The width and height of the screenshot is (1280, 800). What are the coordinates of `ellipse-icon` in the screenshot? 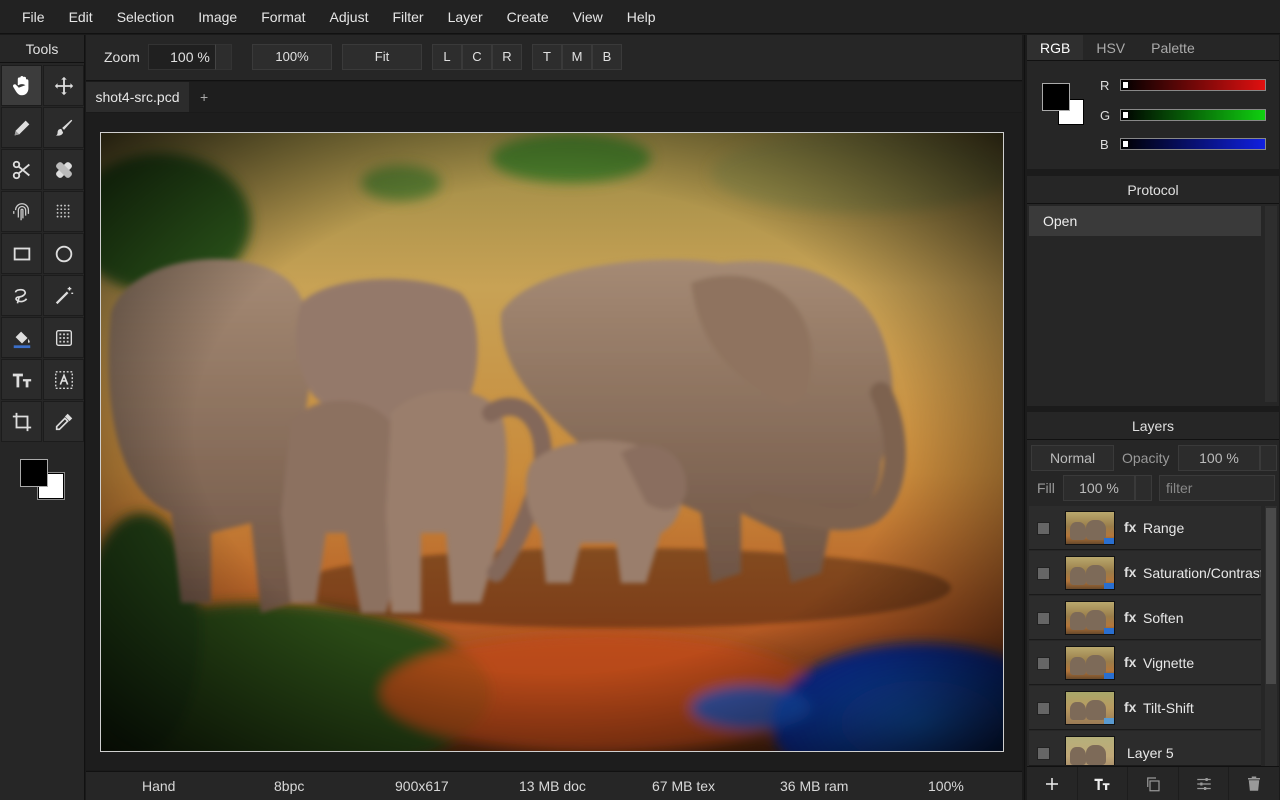 It's located at (63, 253).